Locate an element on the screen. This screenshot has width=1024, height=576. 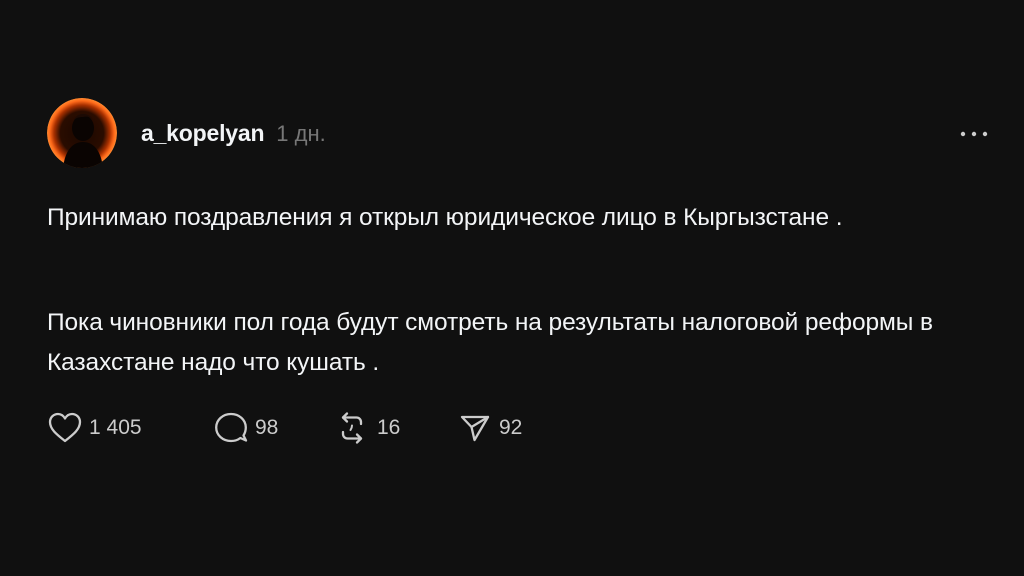
more-horizontal-icon is located at coordinates (974, 134).